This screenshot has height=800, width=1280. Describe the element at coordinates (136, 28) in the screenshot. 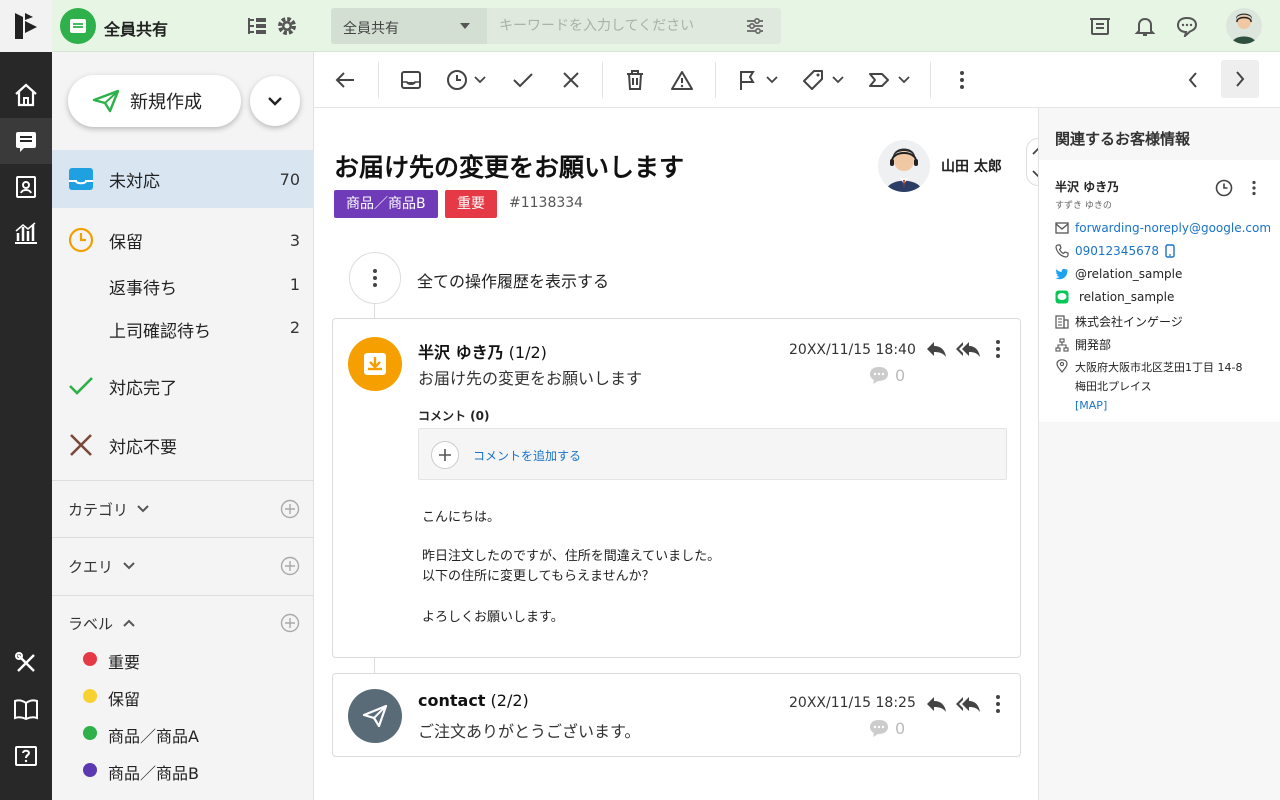

I see `workspace-name: 全員共有` at that location.